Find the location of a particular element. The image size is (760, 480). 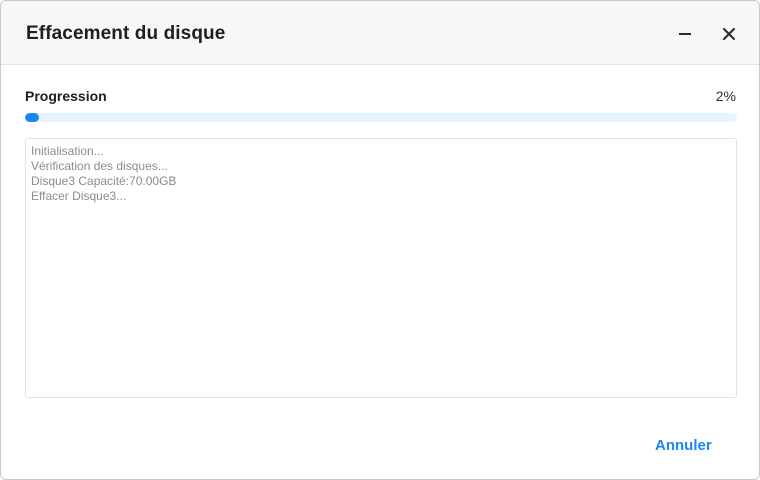

progress-percent: 2% is located at coordinates (725, 96).